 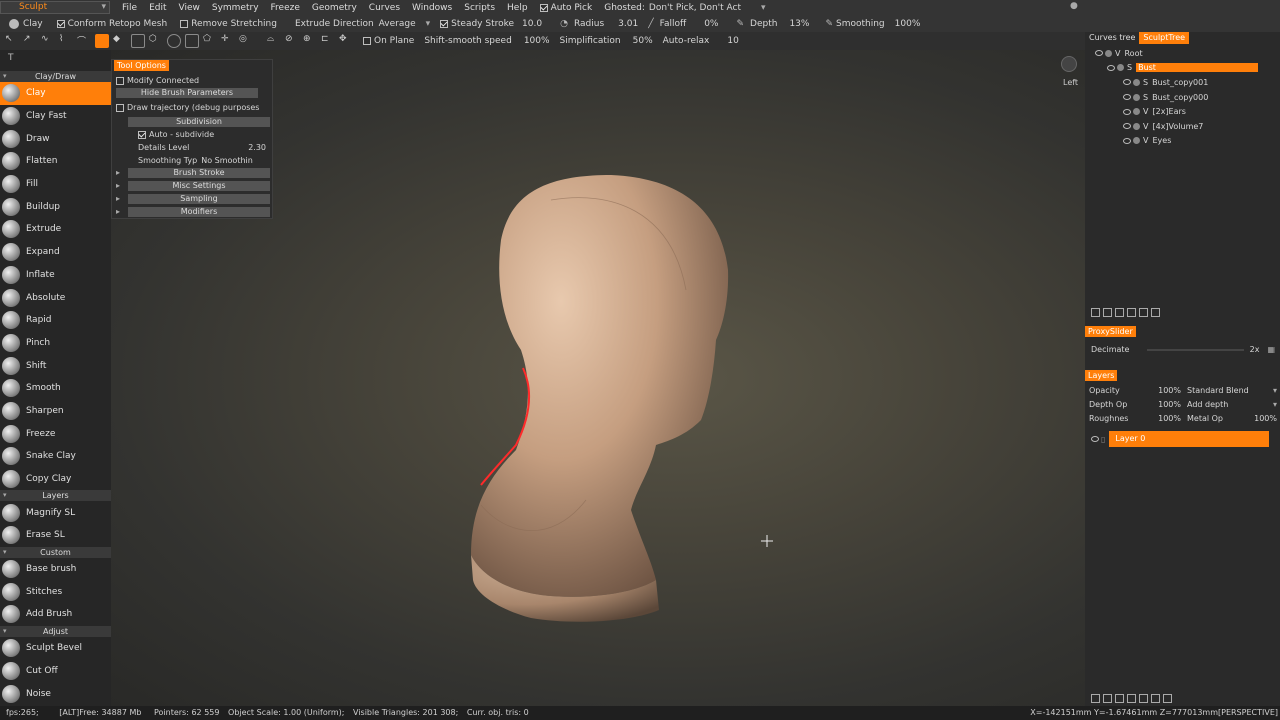 What do you see at coordinates (1183, 349) in the screenshot?
I see `decimate-row: Decimate 2x ▦` at bounding box center [1183, 349].